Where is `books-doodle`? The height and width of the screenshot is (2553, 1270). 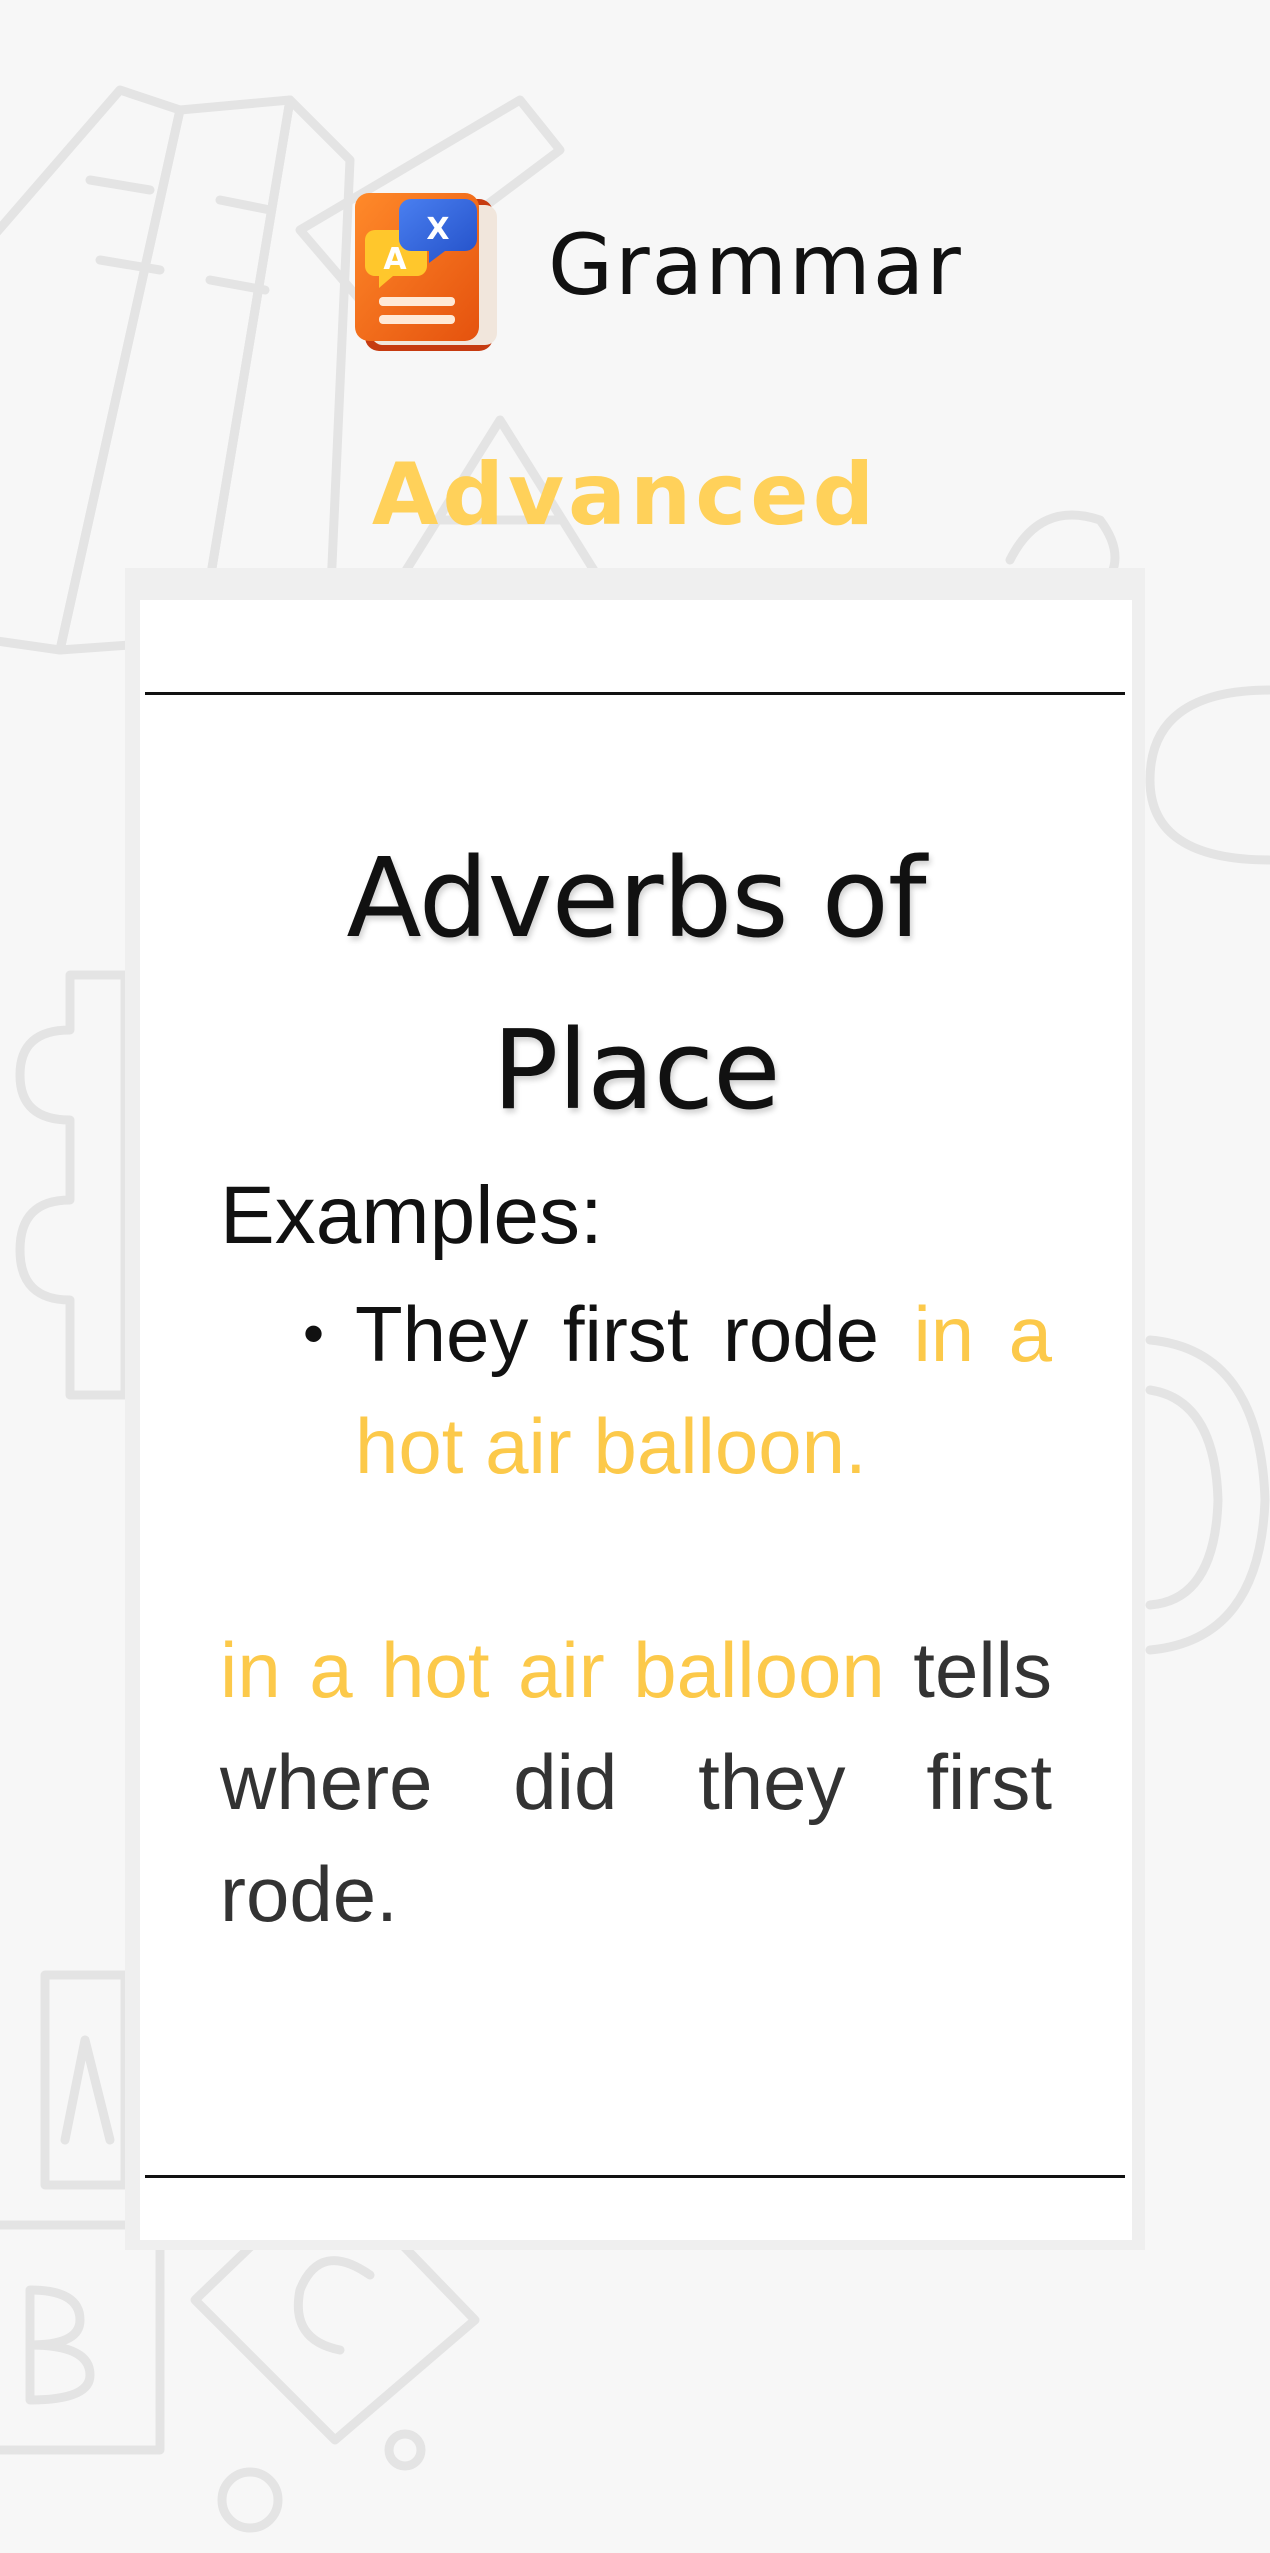 books-doodle is located at coordinates (92, 370).